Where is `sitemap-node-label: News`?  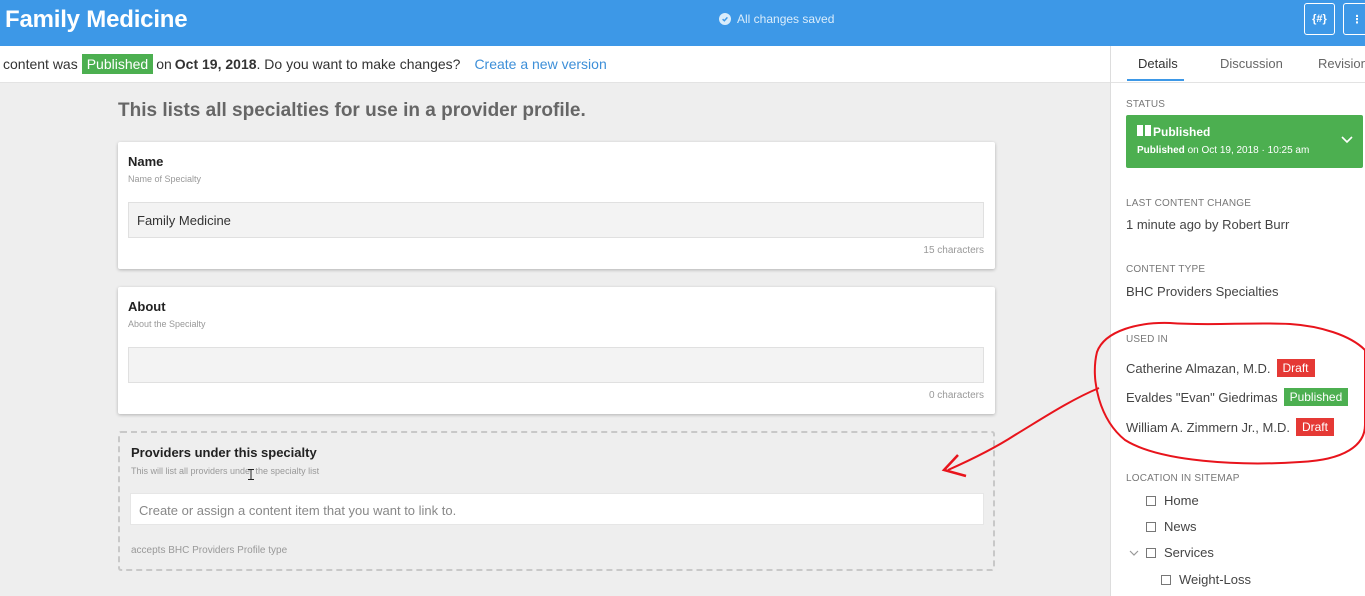 sitemap-node-label: News is located at coordinates (1180, 526).